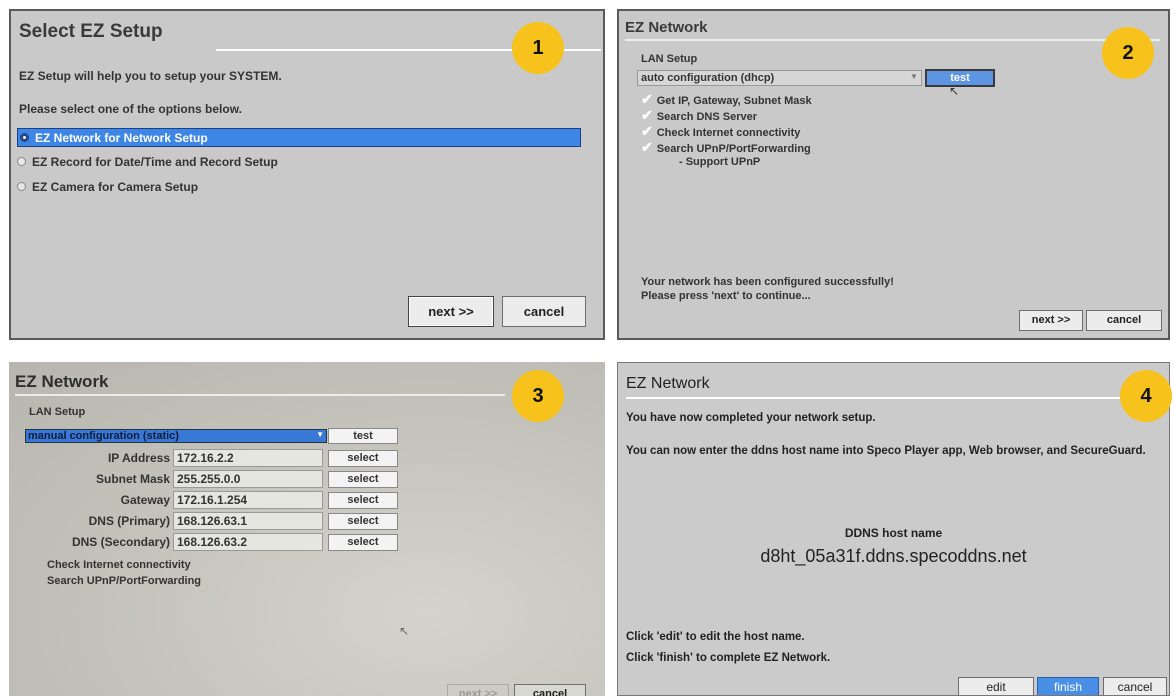 This screenshot has width=1175, height=699. I want to click on check-label: Search UPnP/PortForwarding, so click(733, 149).